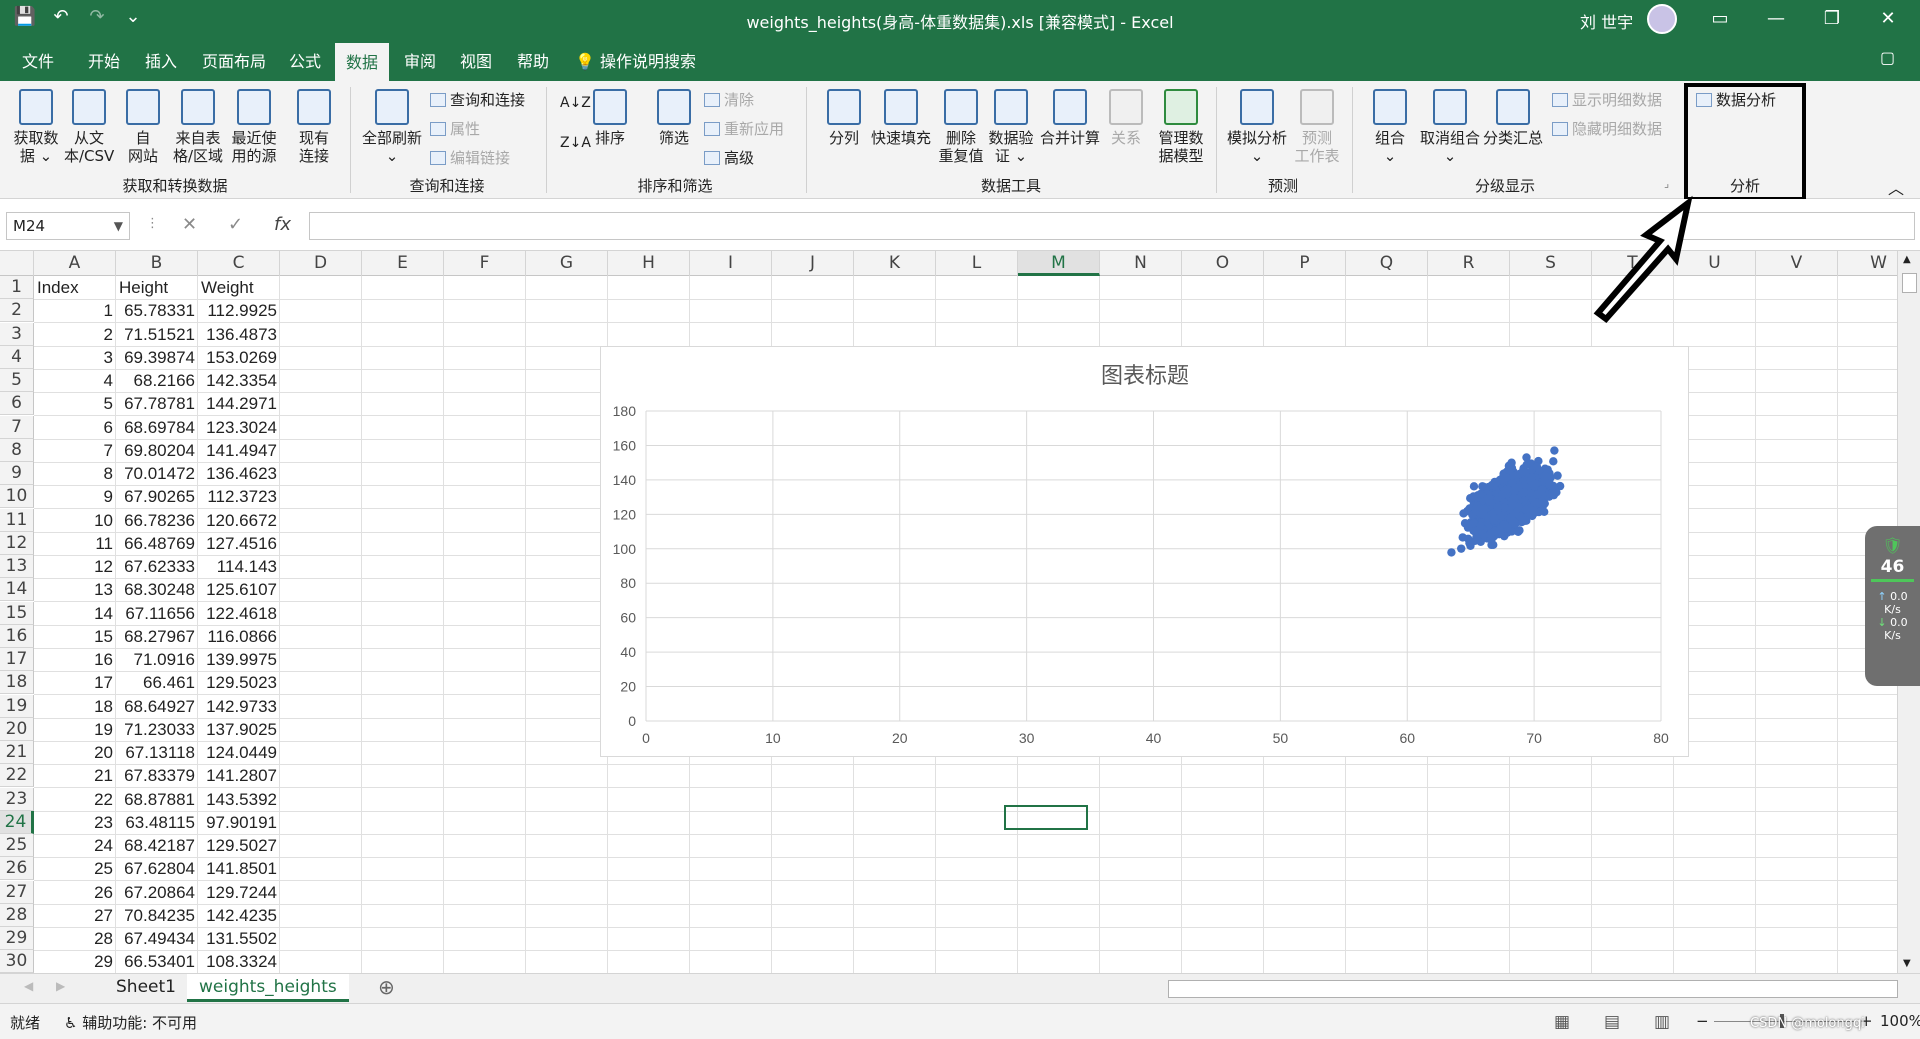 This screenshot has width=1920, height=1039. I want to click on data-cell: 4, so click(75, 380).